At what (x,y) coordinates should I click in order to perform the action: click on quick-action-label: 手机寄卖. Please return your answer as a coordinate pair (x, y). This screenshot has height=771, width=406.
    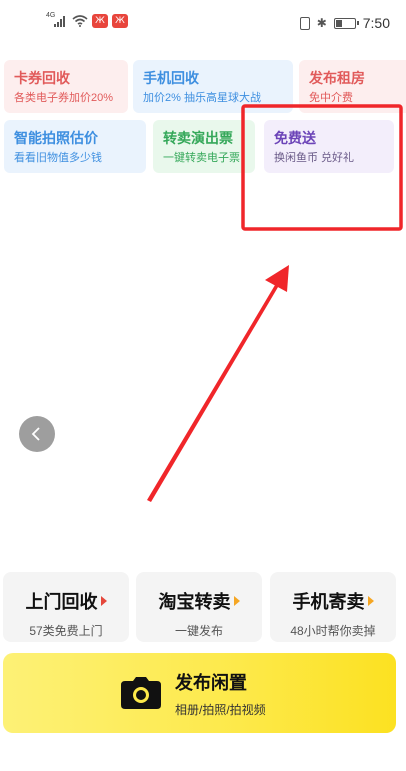
    Looking at the image, I should click on (328, 602).